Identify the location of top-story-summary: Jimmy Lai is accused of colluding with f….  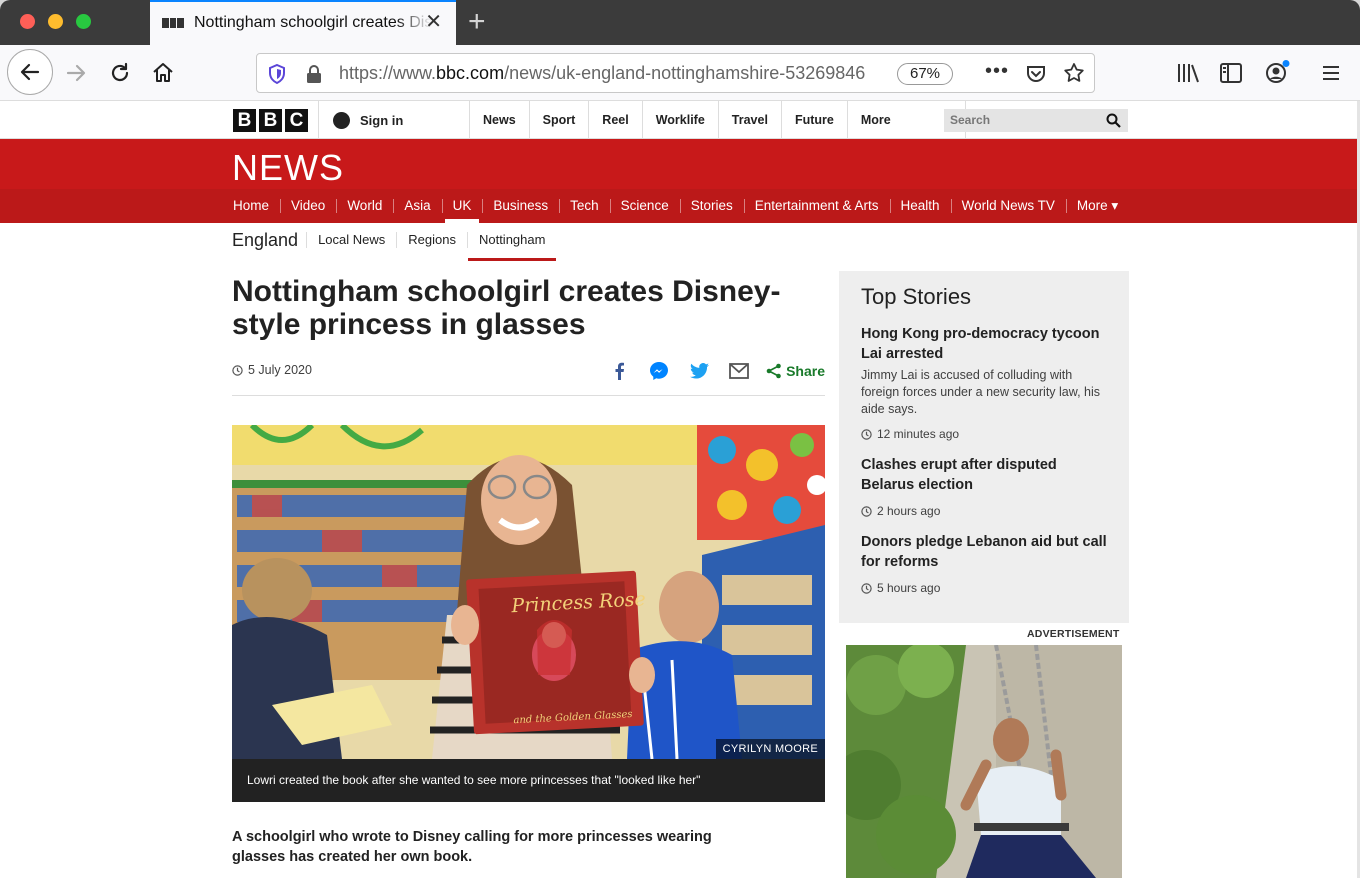
(981, 392).